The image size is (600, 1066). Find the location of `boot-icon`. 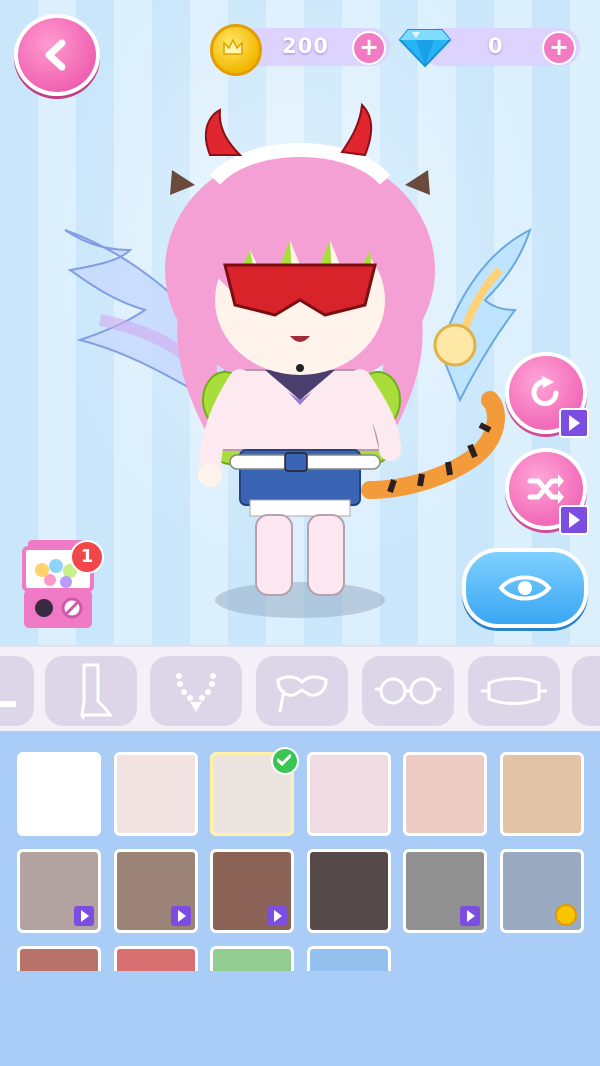

boot-icon is located at coordinates (96, 691).